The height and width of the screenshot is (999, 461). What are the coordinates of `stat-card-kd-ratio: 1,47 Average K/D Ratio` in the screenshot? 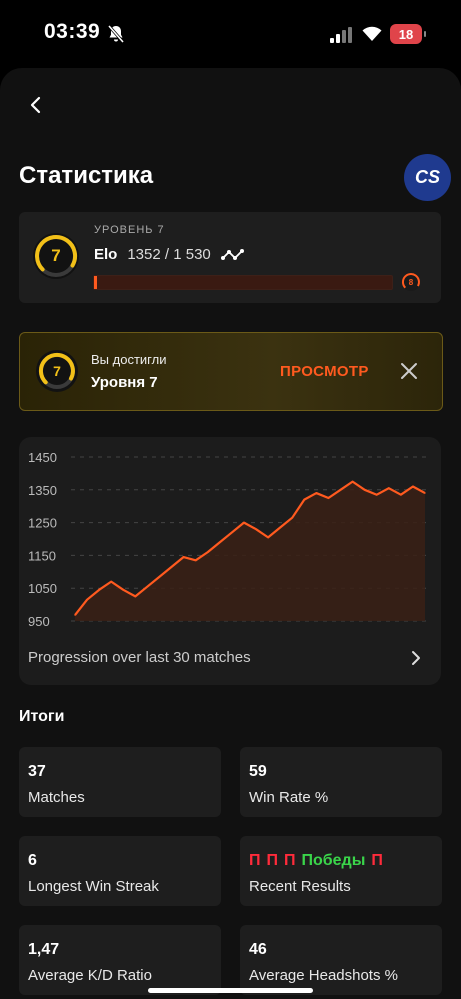 It's located at (120, 960).